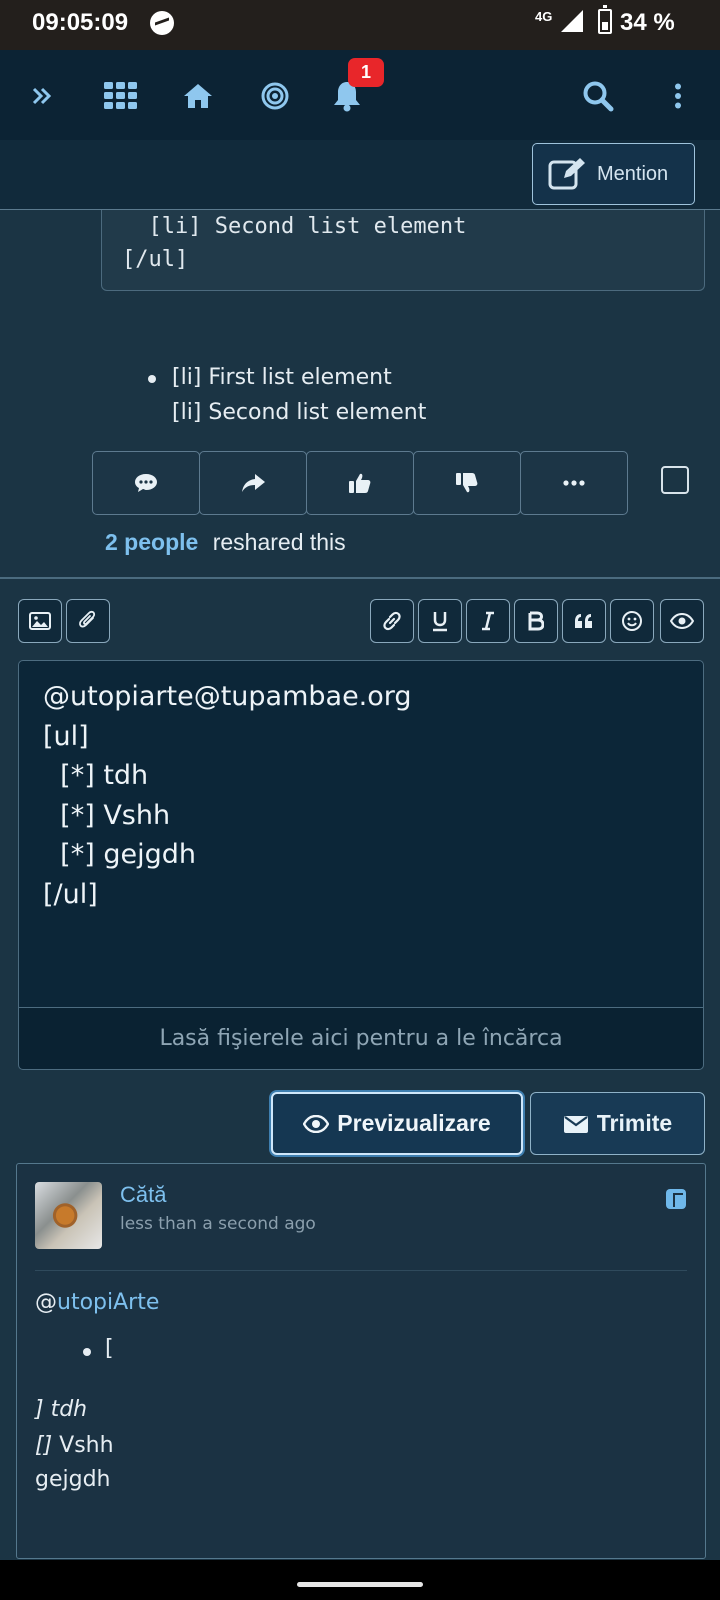 The image size is (720, 1600). Describe the element at coordinates (675, 480) in the screenshot. I see `select-checkbox` at that location.